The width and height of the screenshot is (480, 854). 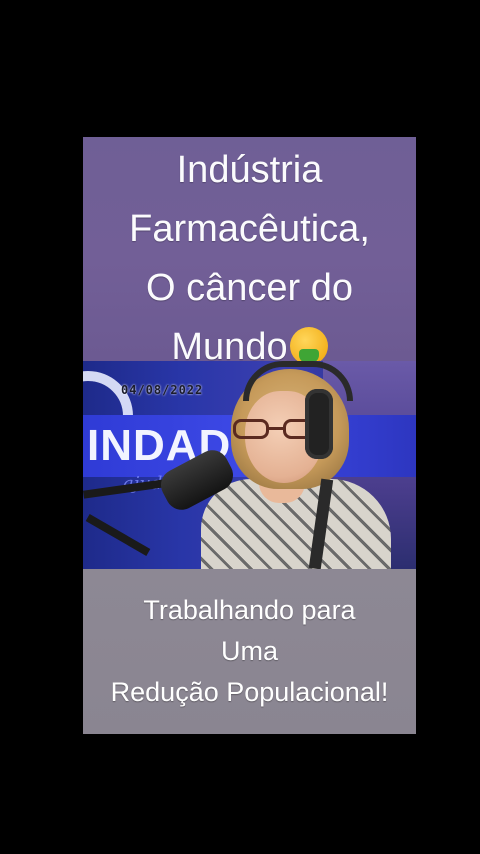 I want to click on video-date-stamp: 04/08/2022, so click(x=162, y=390).